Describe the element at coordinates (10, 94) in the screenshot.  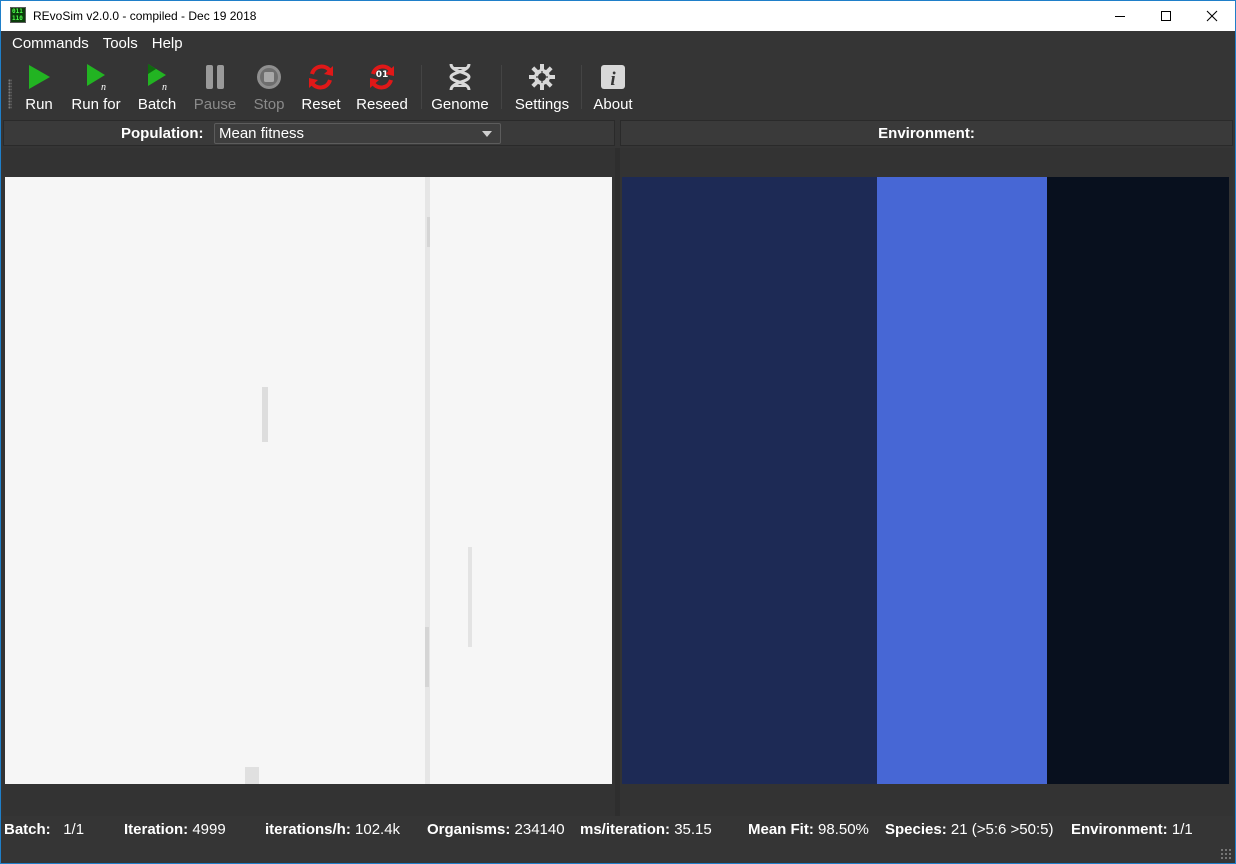
I see `toolbar-grip` at that location.